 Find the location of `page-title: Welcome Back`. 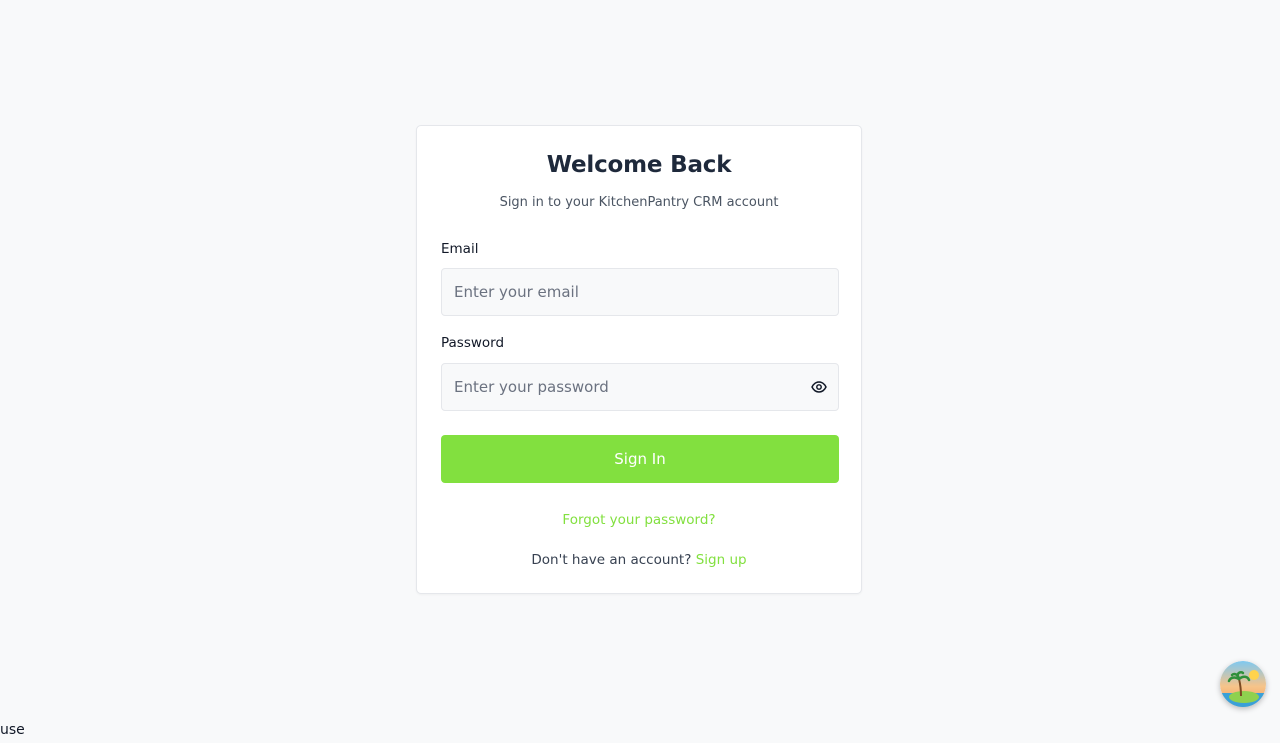

page-title: Welcome Back is located at coordinates (639, 165).